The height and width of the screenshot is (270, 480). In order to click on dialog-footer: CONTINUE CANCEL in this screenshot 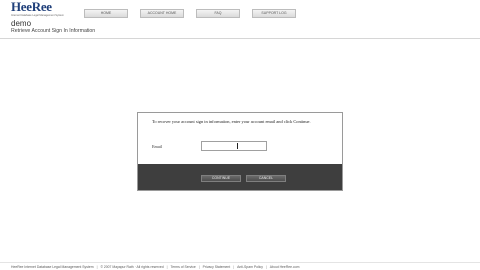, I will do `click(240, 177)`.